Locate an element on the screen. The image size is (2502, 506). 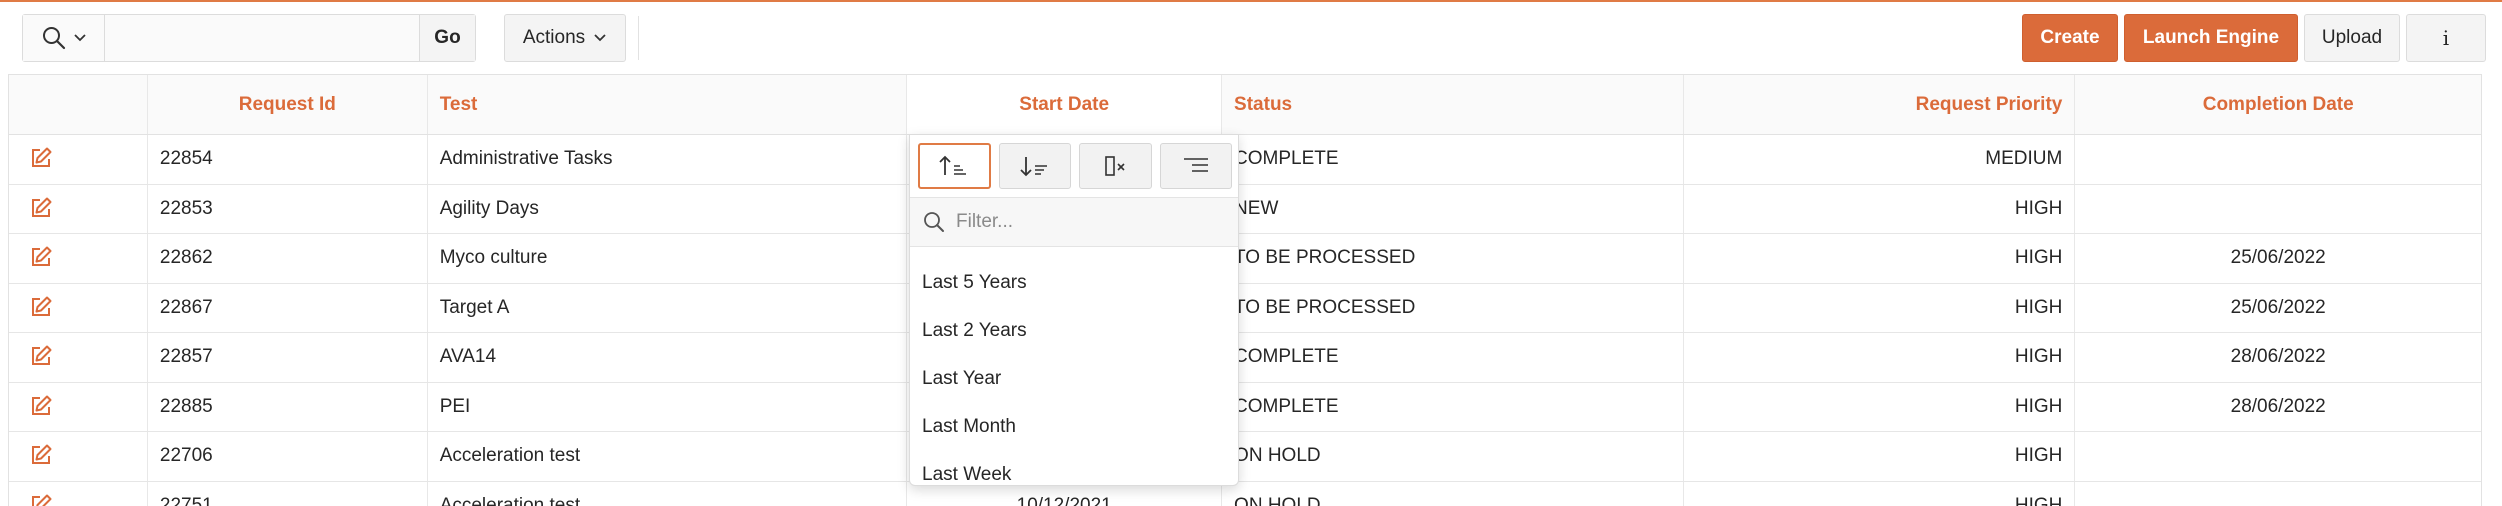
sort-descending-icon is located at coordinates (1033, 167).